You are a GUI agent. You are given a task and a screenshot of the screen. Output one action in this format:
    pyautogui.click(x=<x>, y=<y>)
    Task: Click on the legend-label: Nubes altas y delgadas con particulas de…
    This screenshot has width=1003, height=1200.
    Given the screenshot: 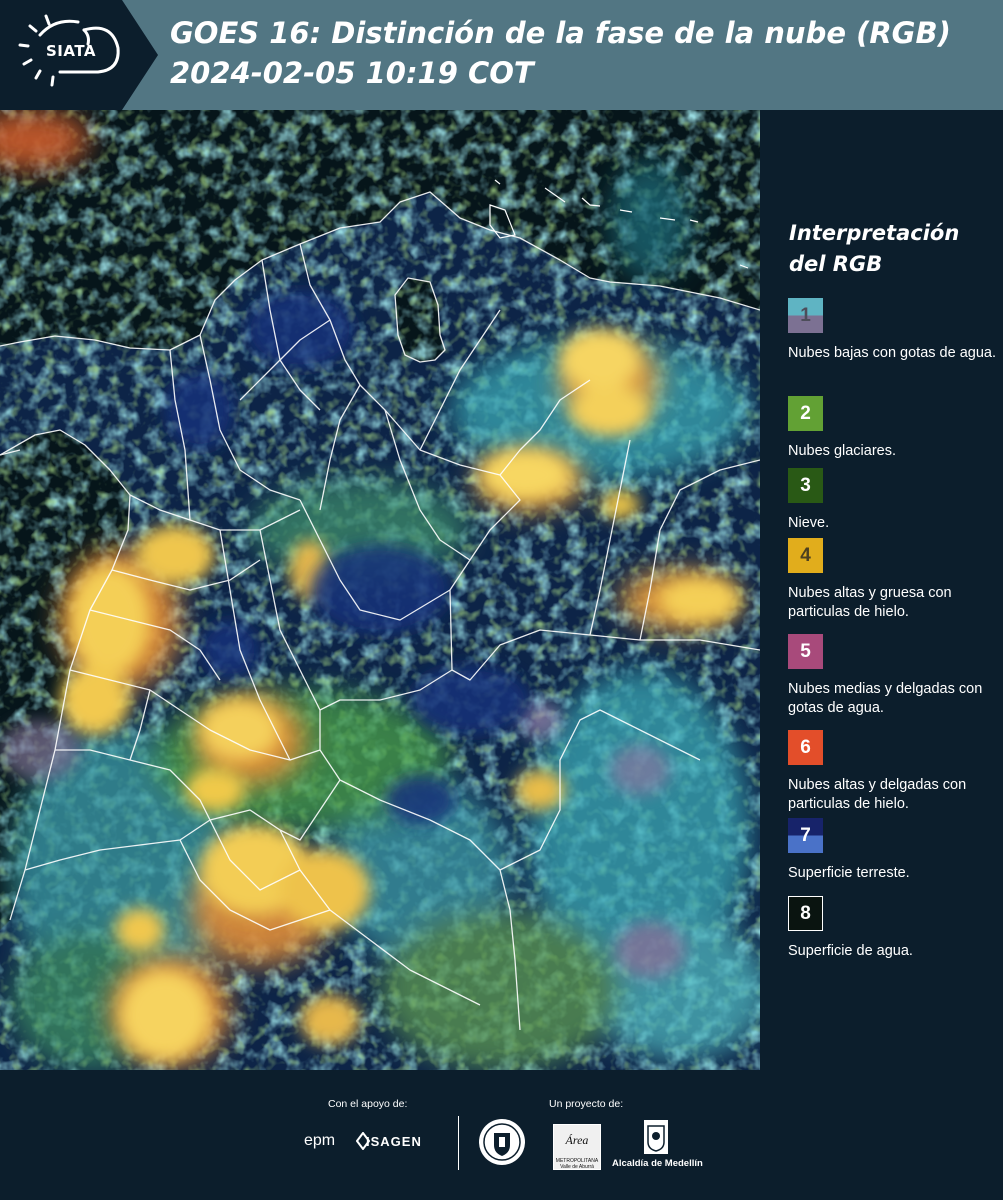 What is the action you would take?
    pyautogui.click(x=877, y=794)
    